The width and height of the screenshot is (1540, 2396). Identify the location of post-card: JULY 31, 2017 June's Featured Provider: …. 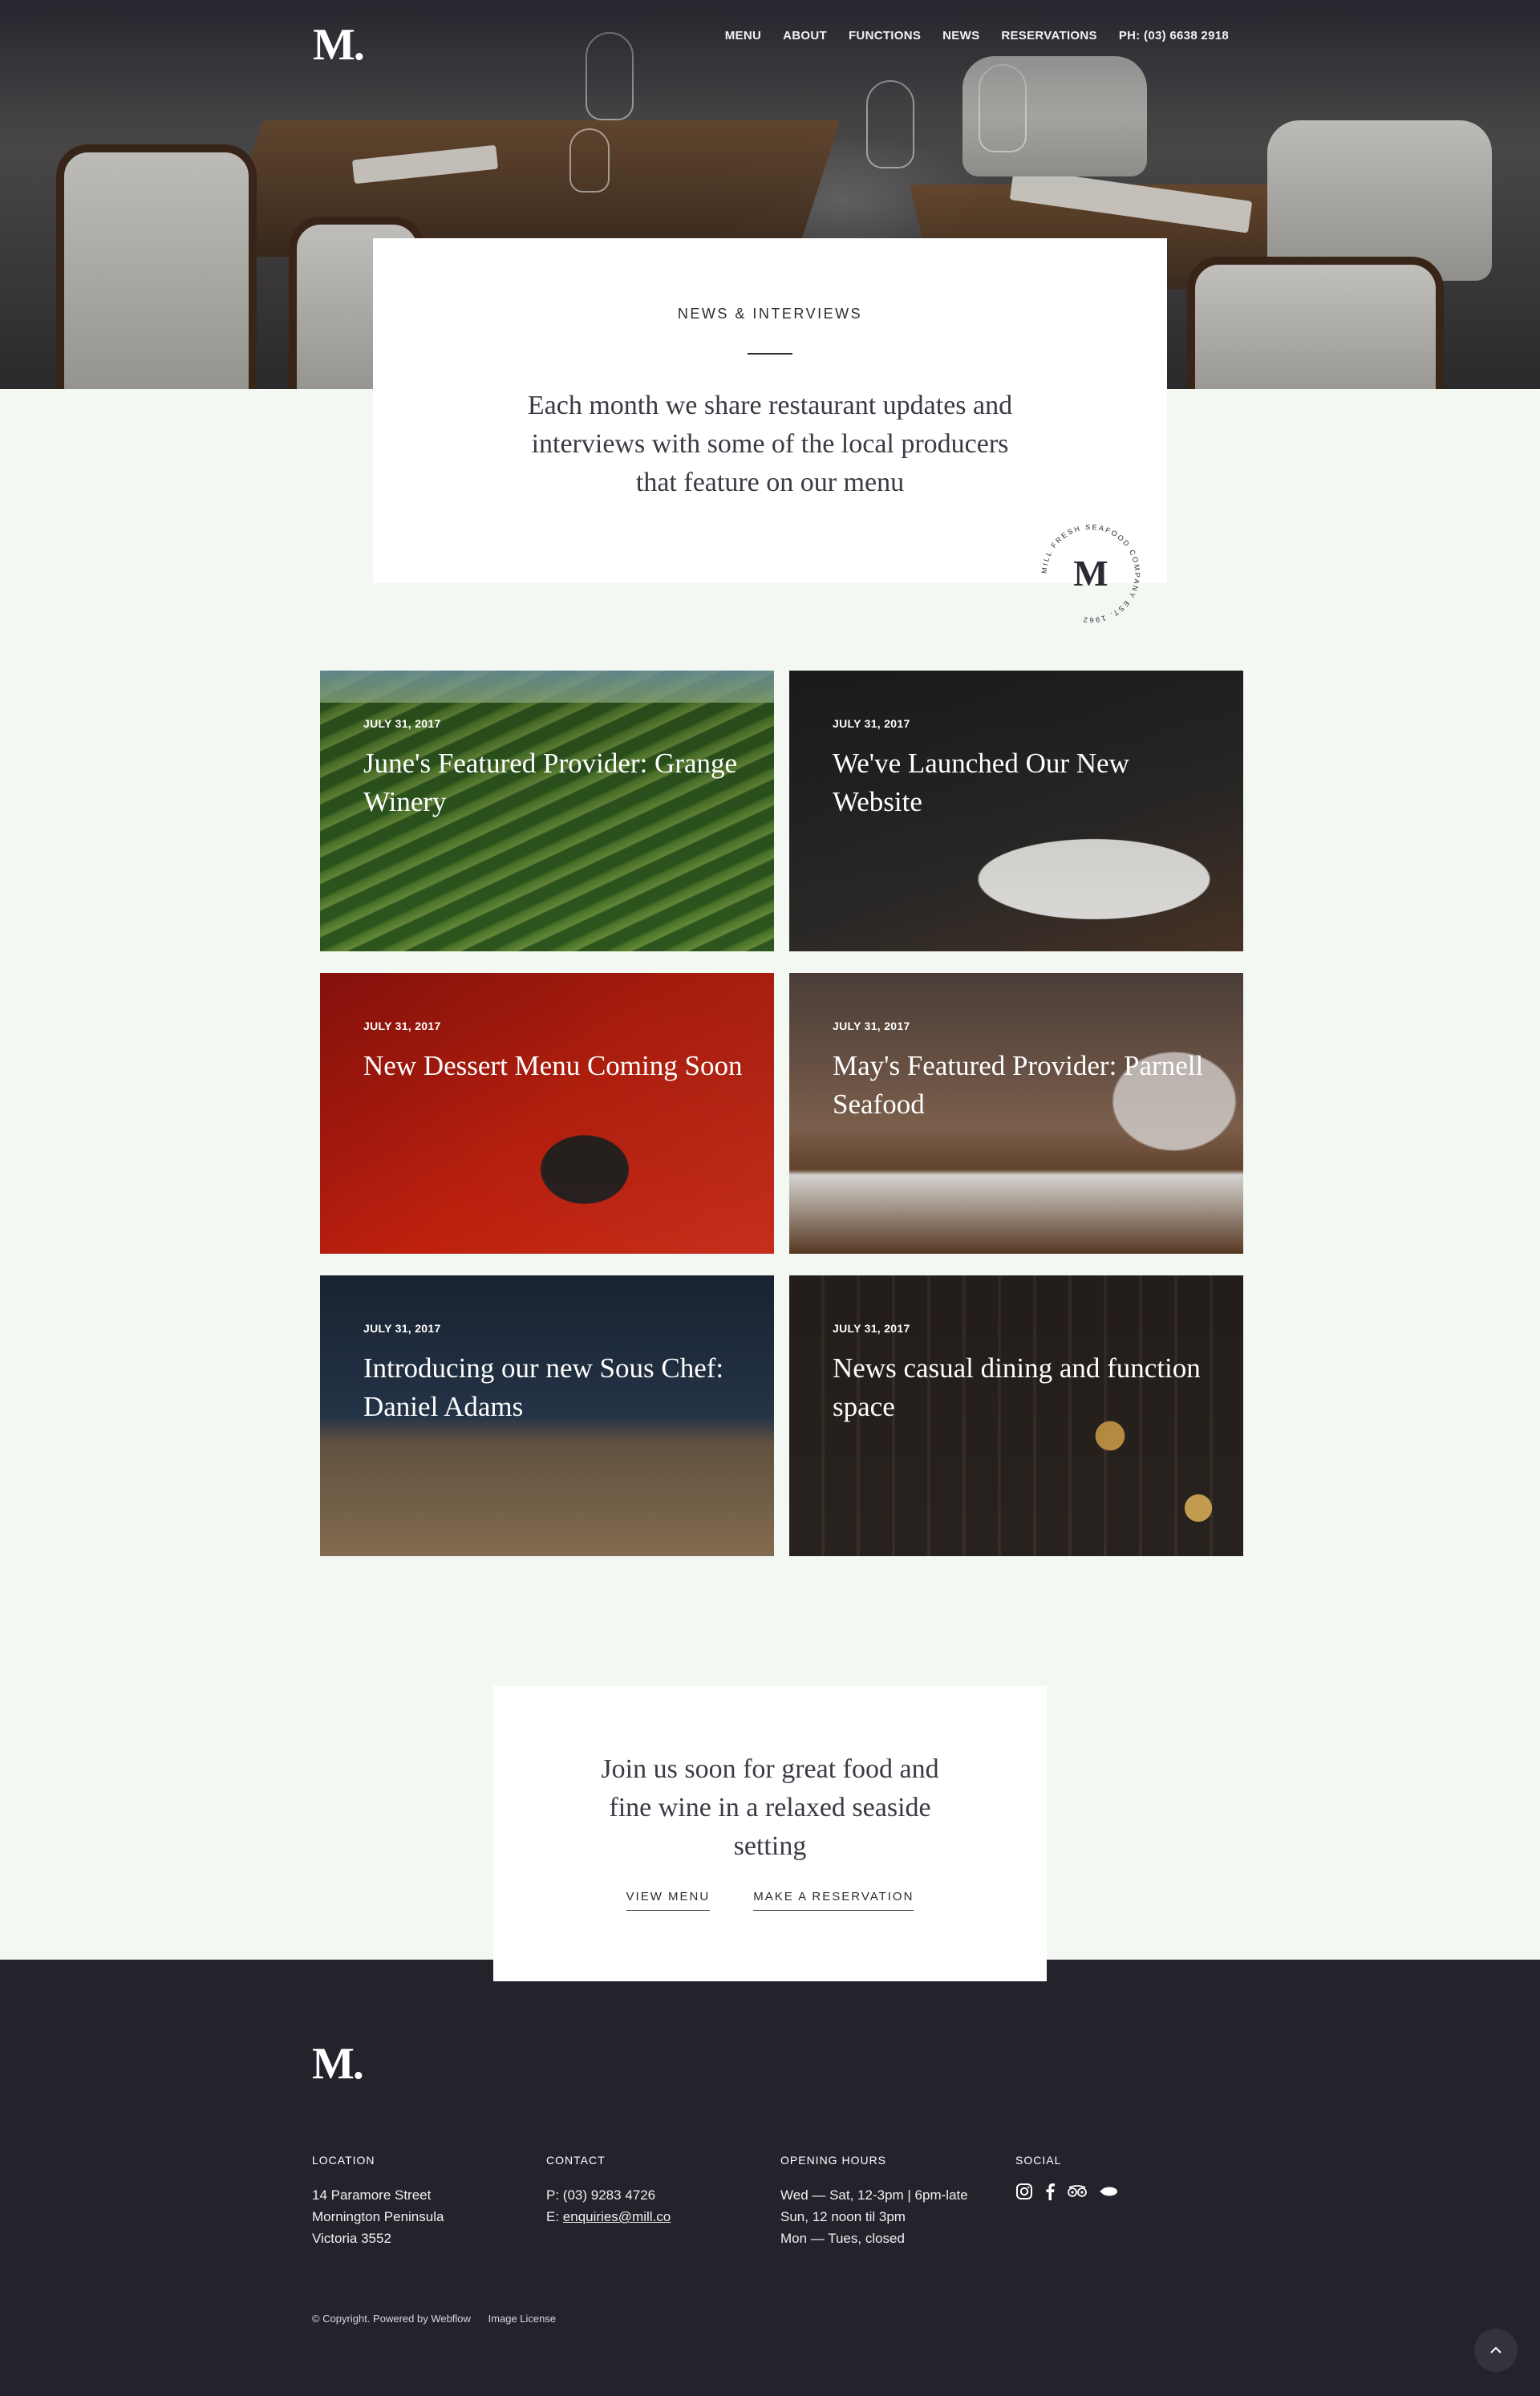
(547, 811).